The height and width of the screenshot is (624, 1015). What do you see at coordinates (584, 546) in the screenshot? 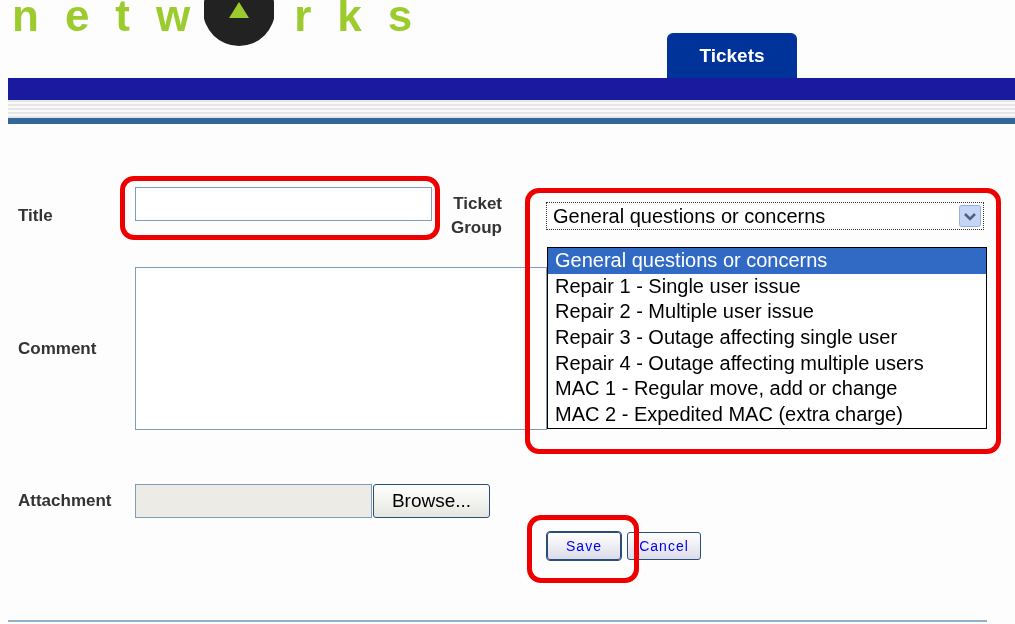
I see `form-button: Save` at bounding box center [584, 546].